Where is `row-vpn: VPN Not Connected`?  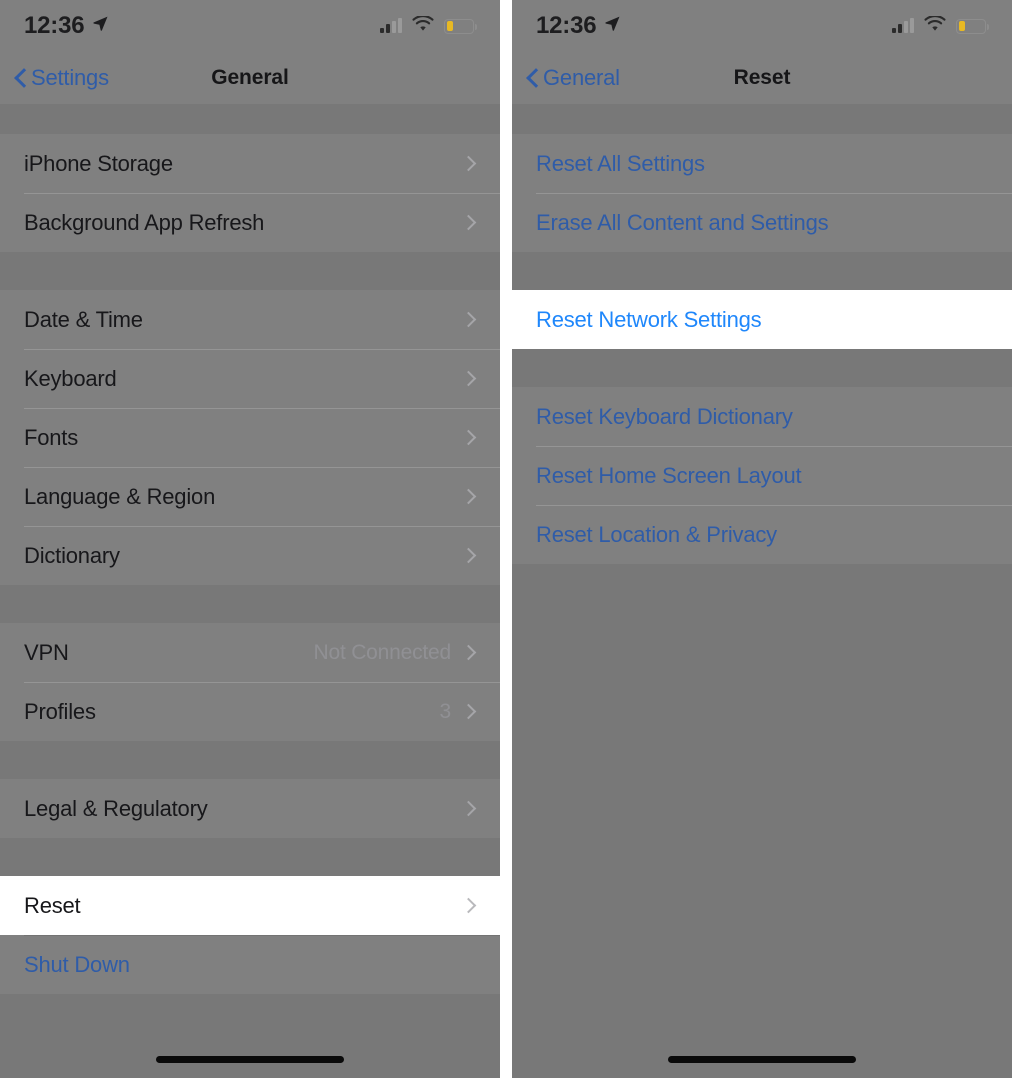
row-vpn: VPN Not Connected is located at coordinates (250, 652).